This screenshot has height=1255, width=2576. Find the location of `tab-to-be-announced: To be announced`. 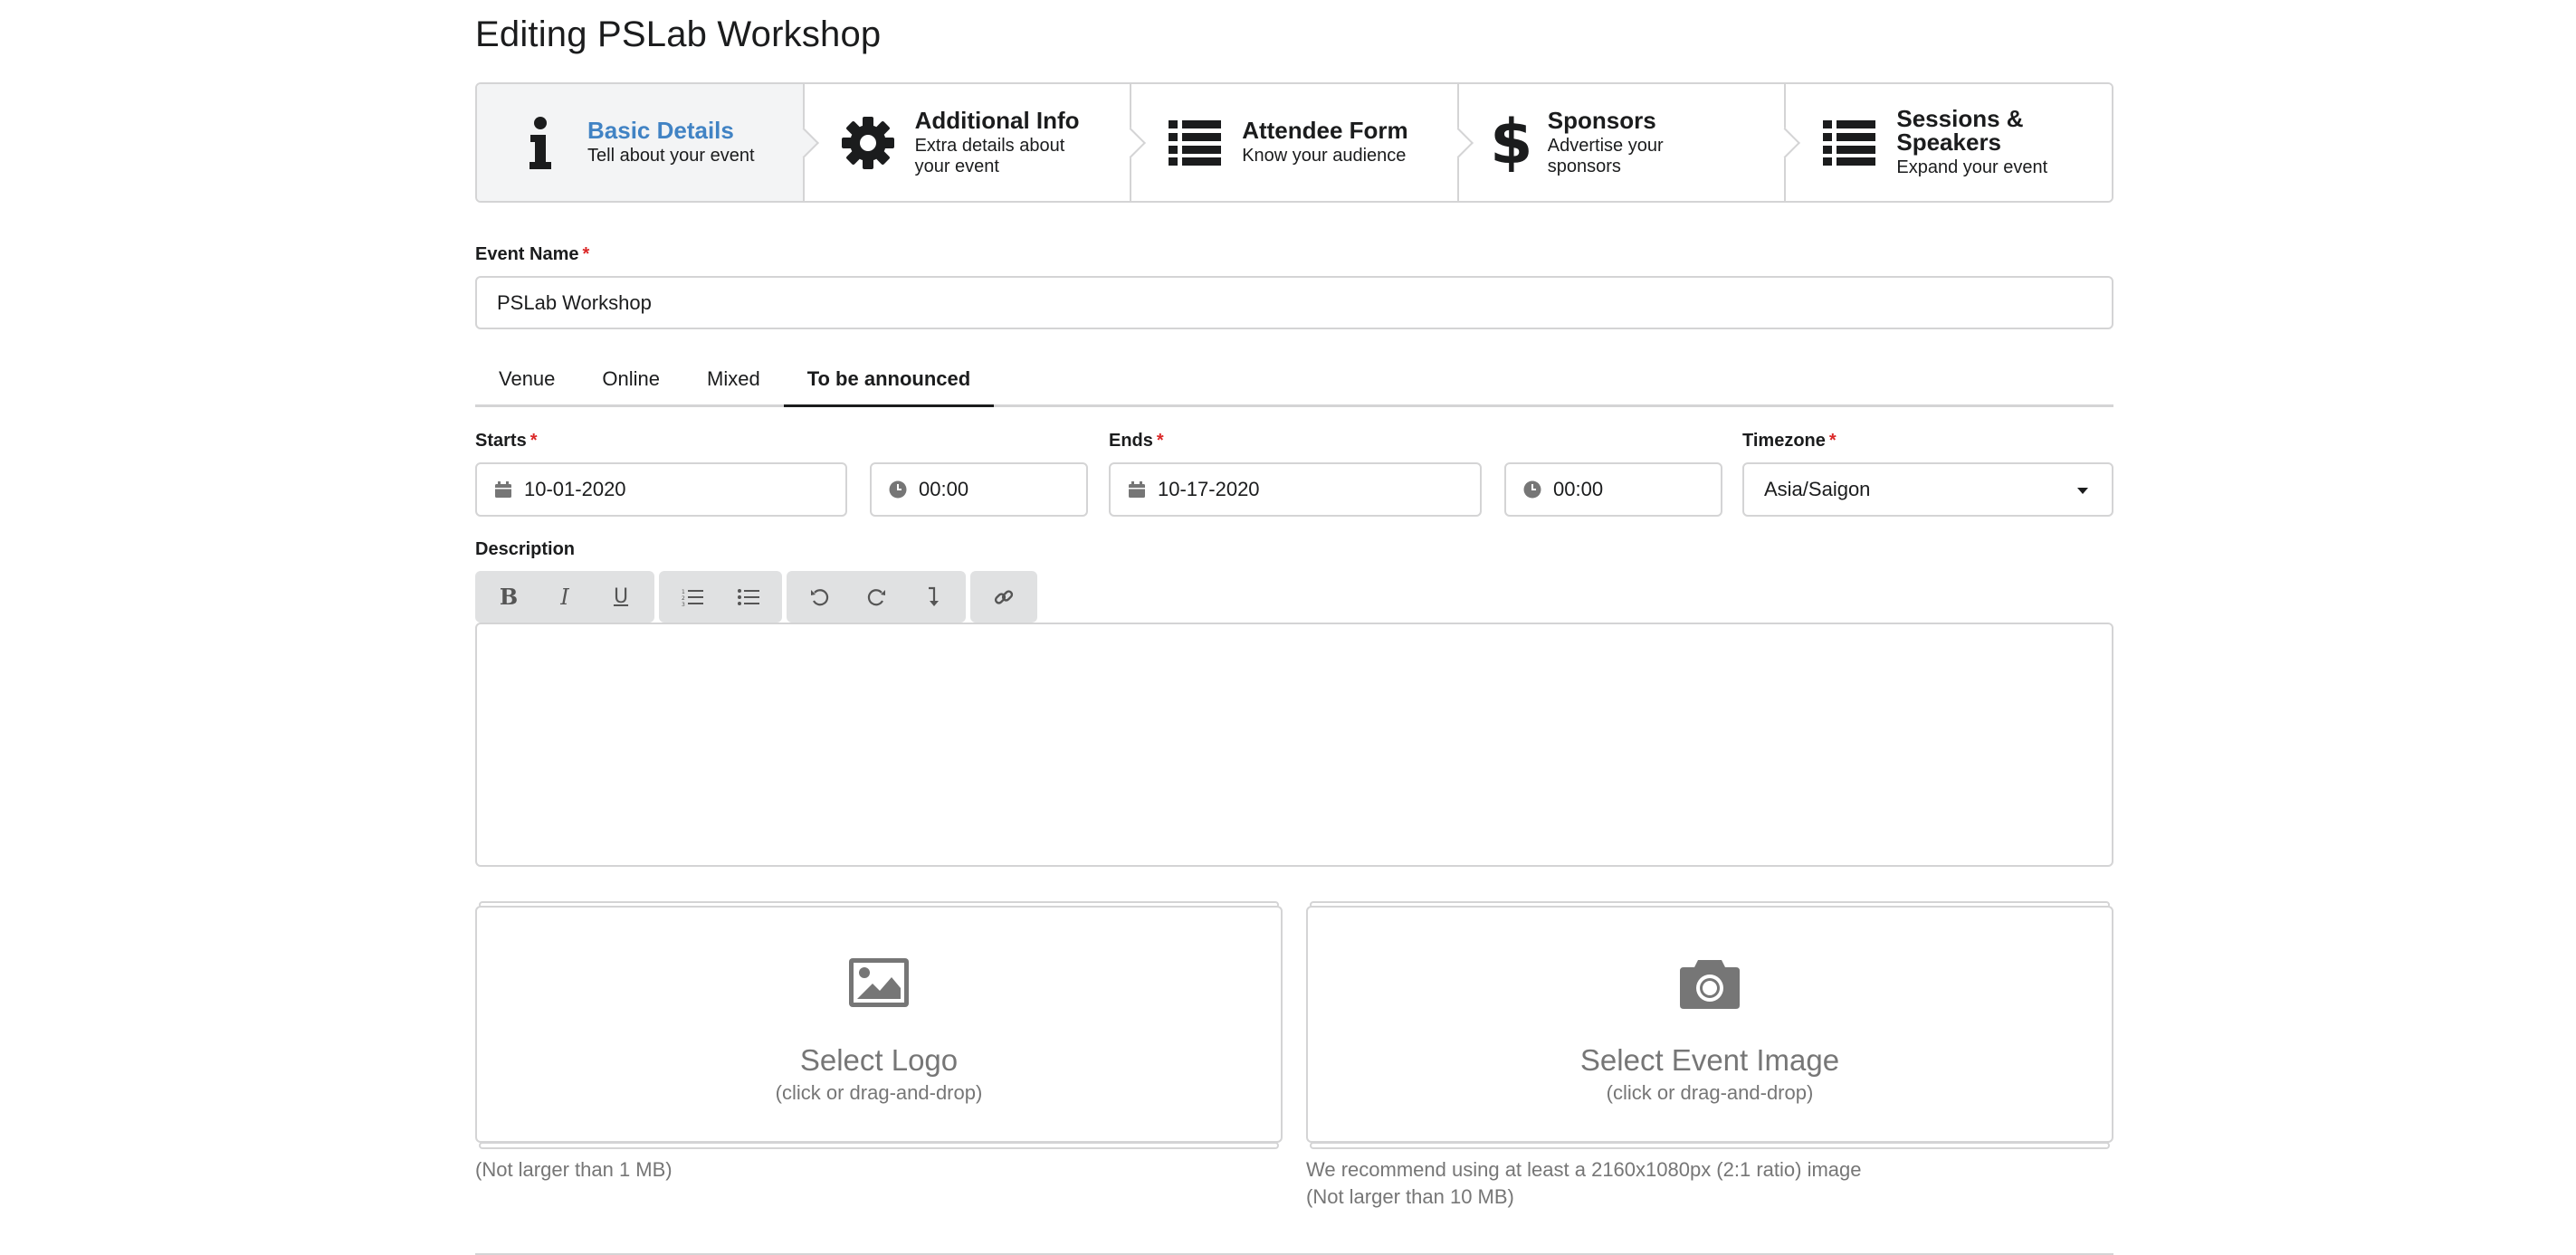

tab-to-be-announced: To be announced is located at coordinates (889, 380).